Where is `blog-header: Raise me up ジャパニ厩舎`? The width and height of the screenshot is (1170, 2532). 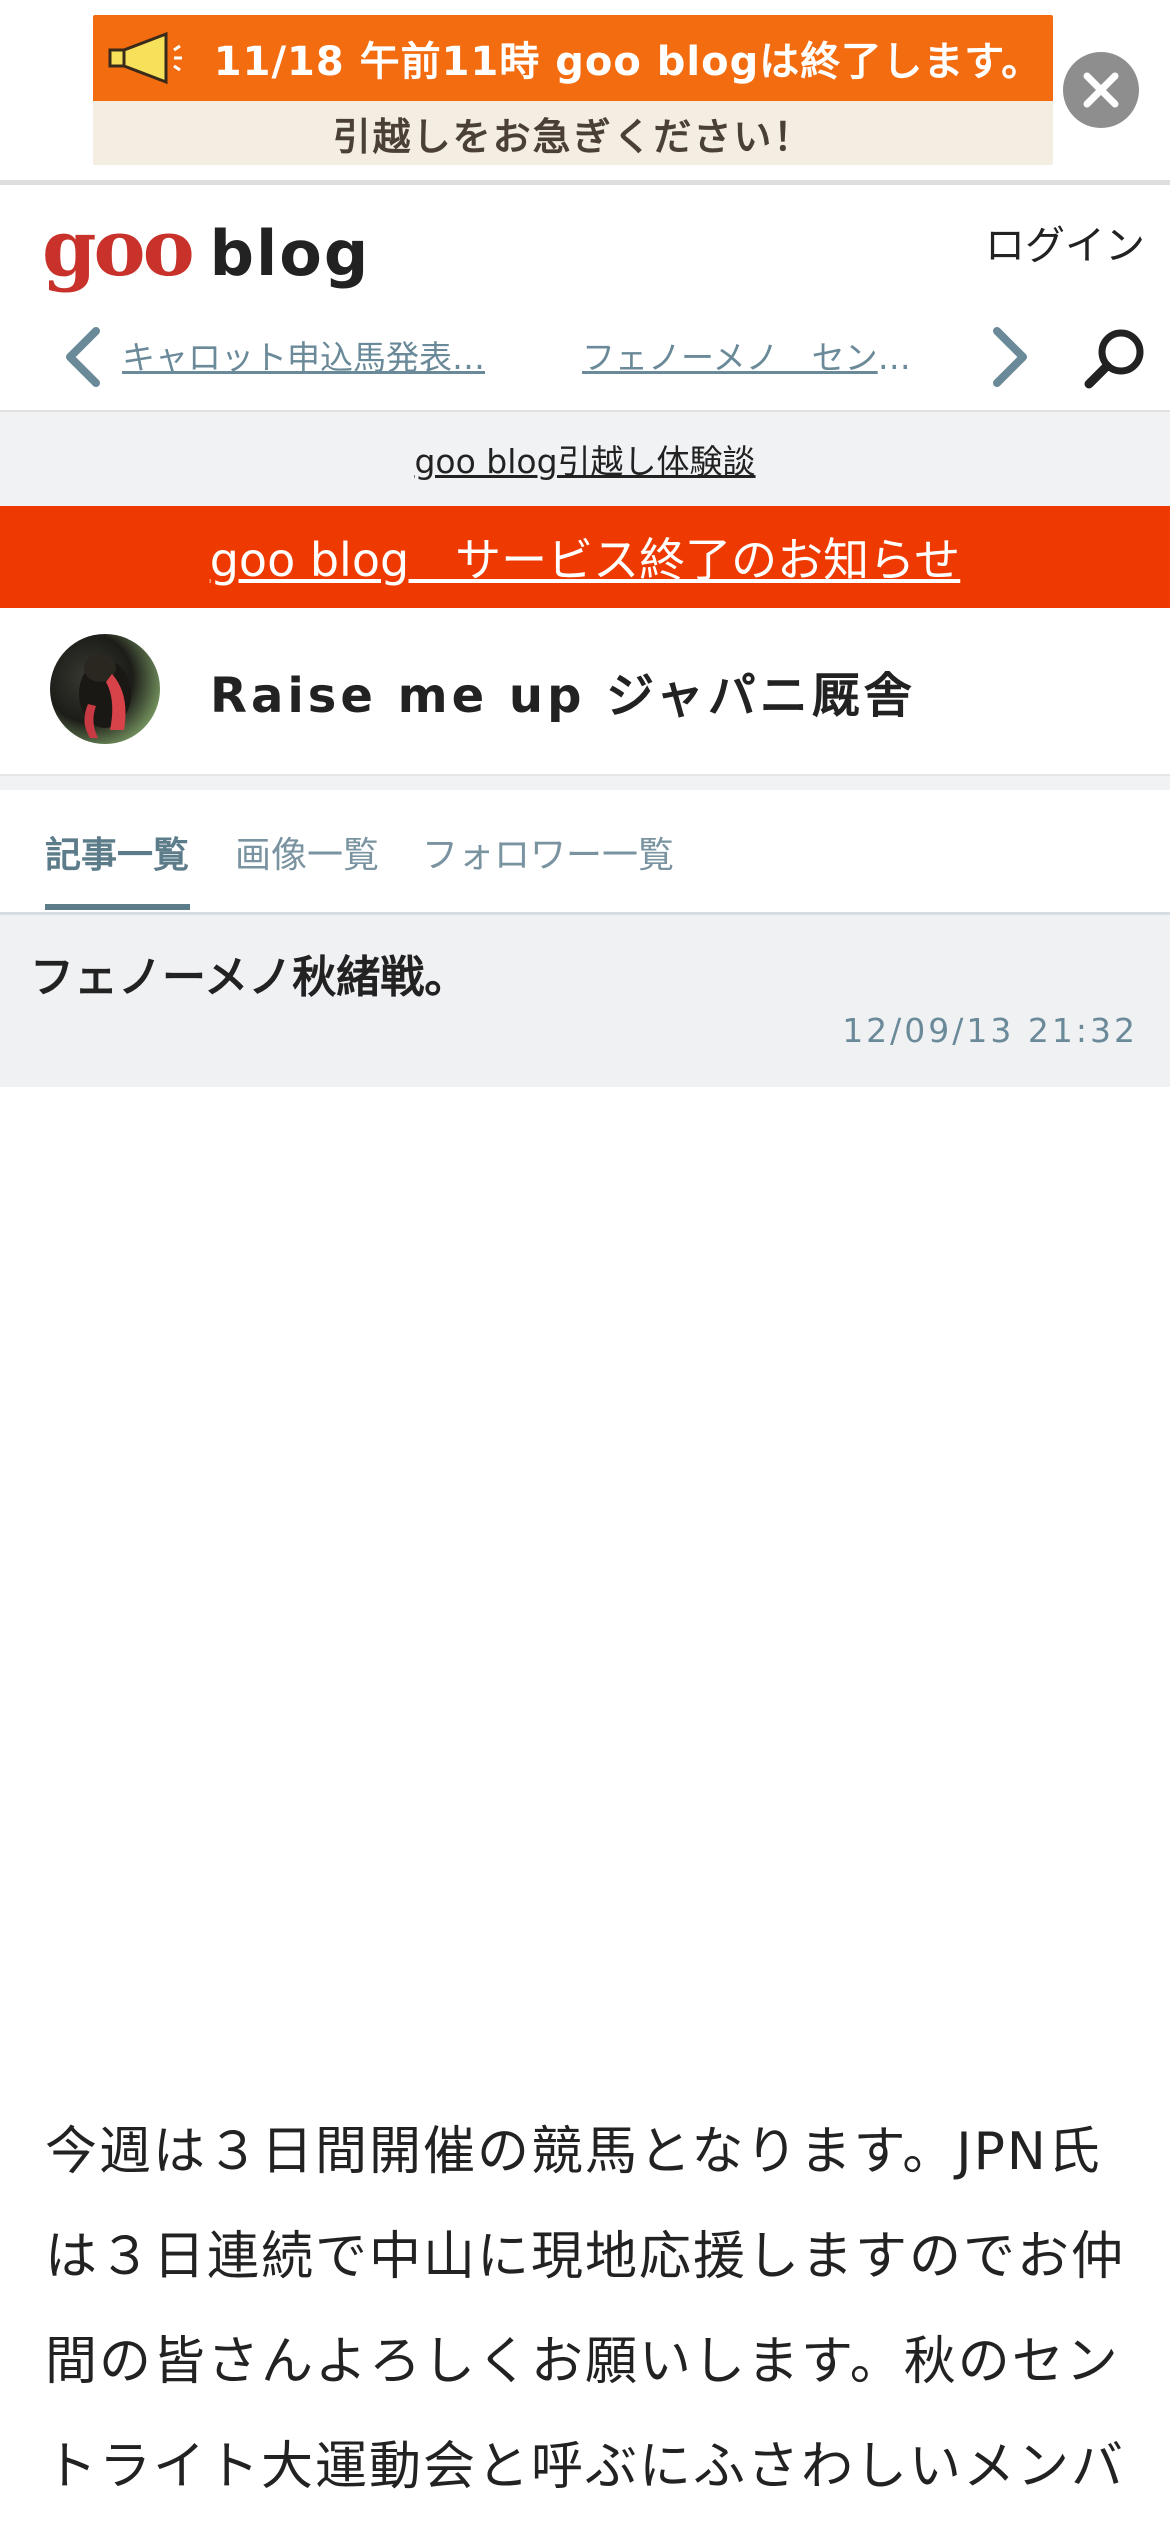
blog-header: Raise me up ジャパニ厩舎 is located at coordinates (585, 692).